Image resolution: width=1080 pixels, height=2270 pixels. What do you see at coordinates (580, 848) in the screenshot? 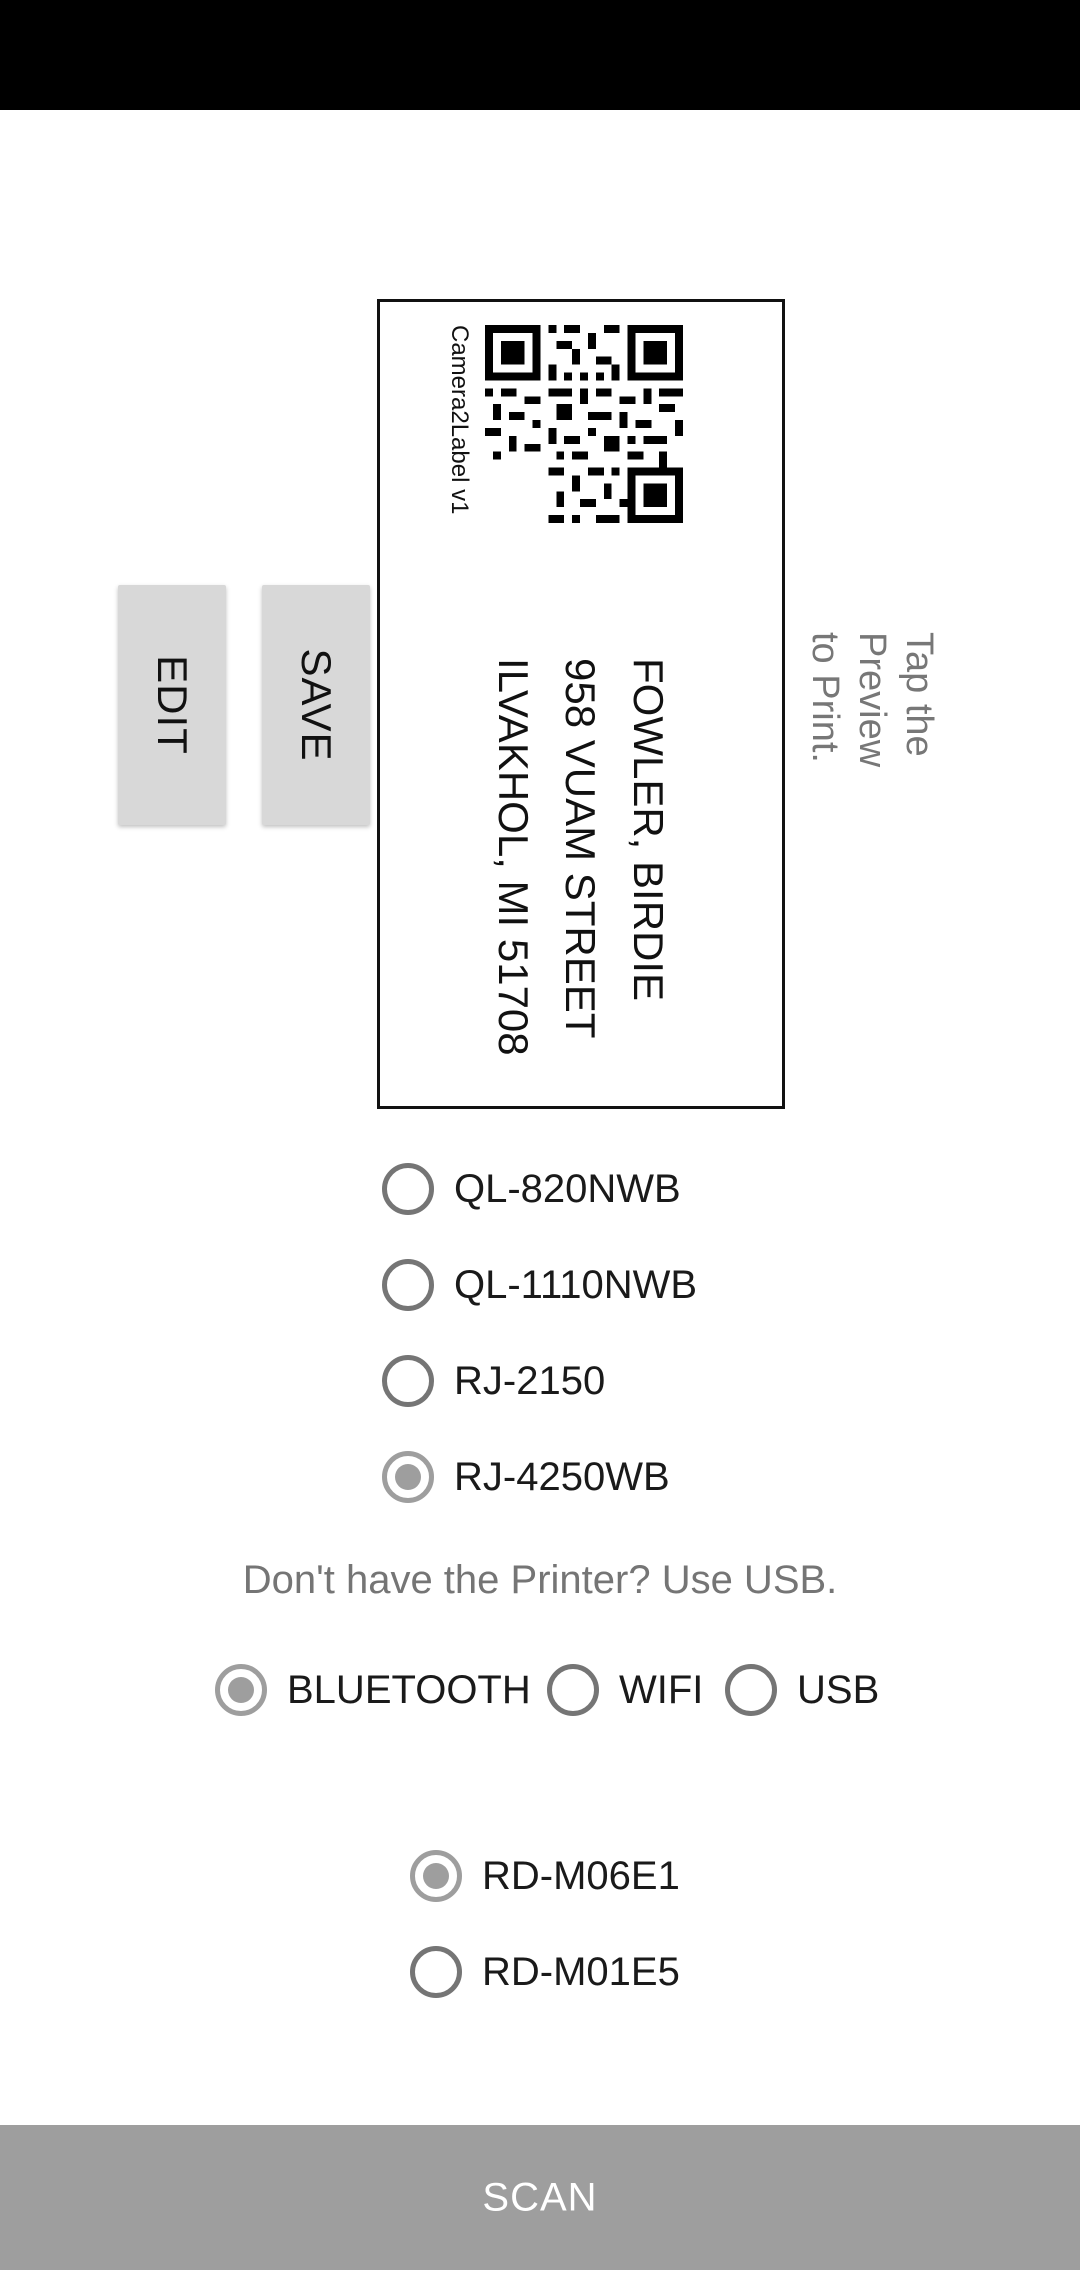
I see `address-street: 958 VUAM STREET` at bounding box center [580, 848].